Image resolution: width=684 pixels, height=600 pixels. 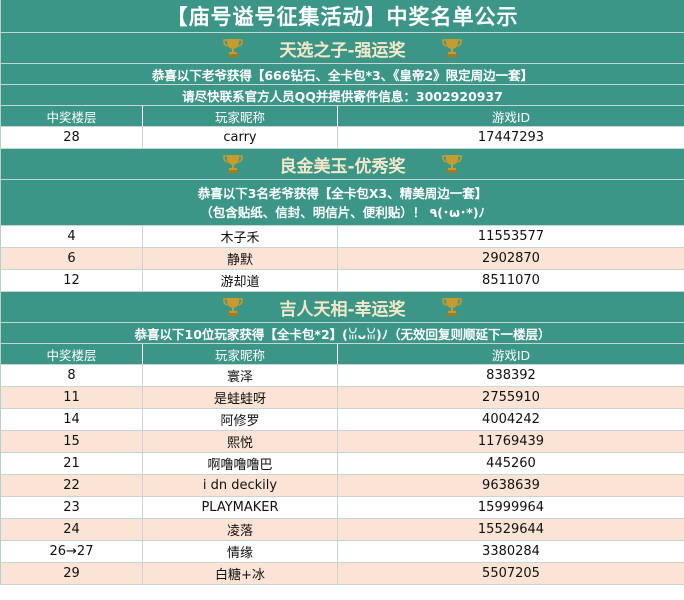 What do you see at coordinates (511, 441) in the screenshot?
I see `game-id-cell: 11769439` at bounding box center [511, 441].